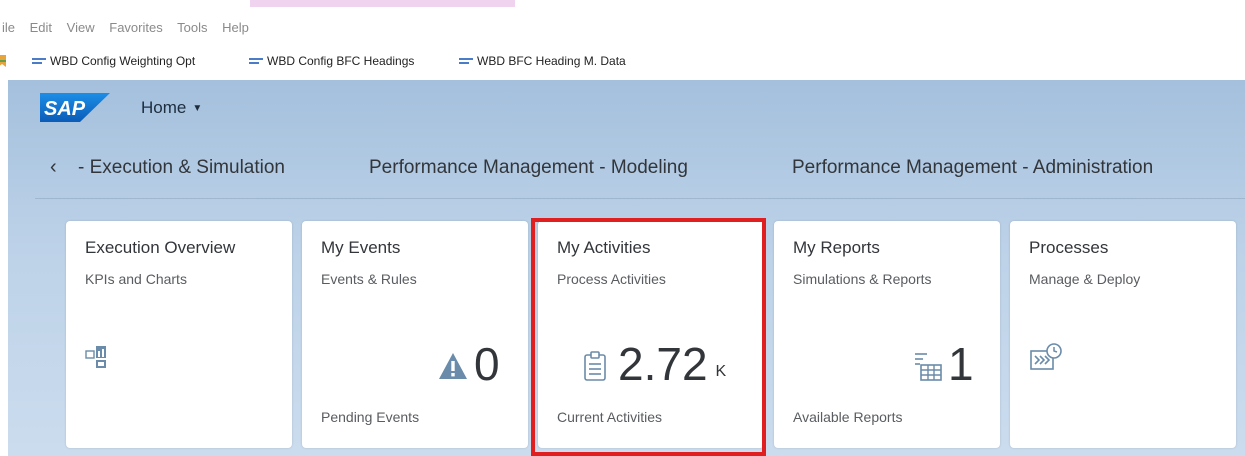 The height and width of the screenshot is (456, 1245). Describe the element at coordinates (164, 107) in the screenshot. I see `home-label: Home` at that location.